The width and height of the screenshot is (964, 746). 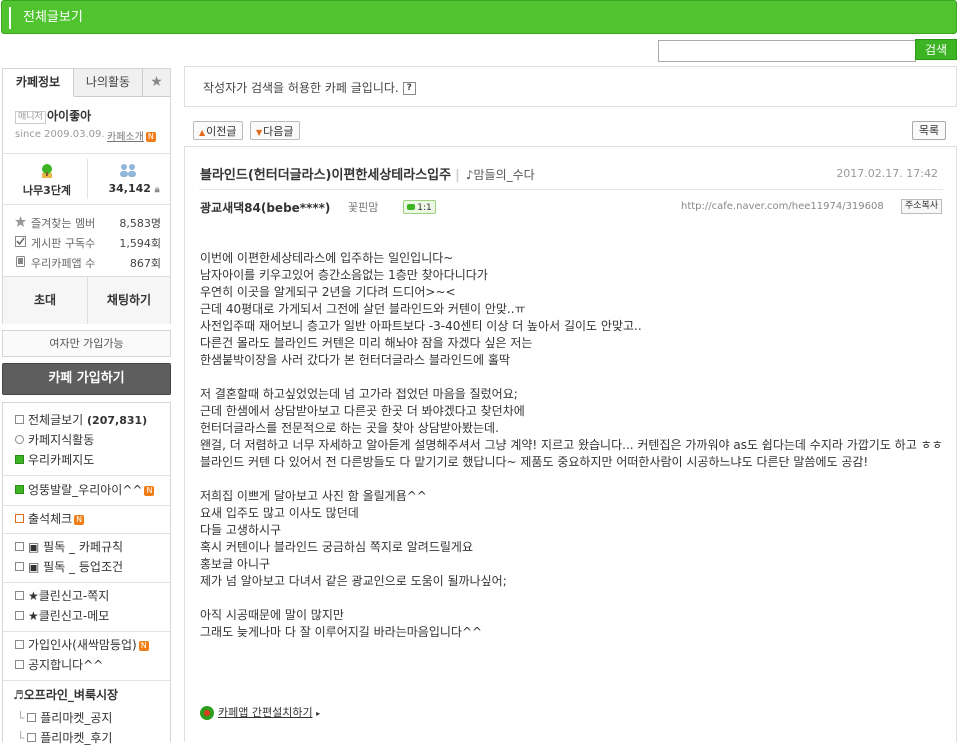 What do you see at coordinates (64, 738) in the screenshot?
I see `menu-item-flea-review: └ 플리마켓_후기` at bounding box center [64, 738].